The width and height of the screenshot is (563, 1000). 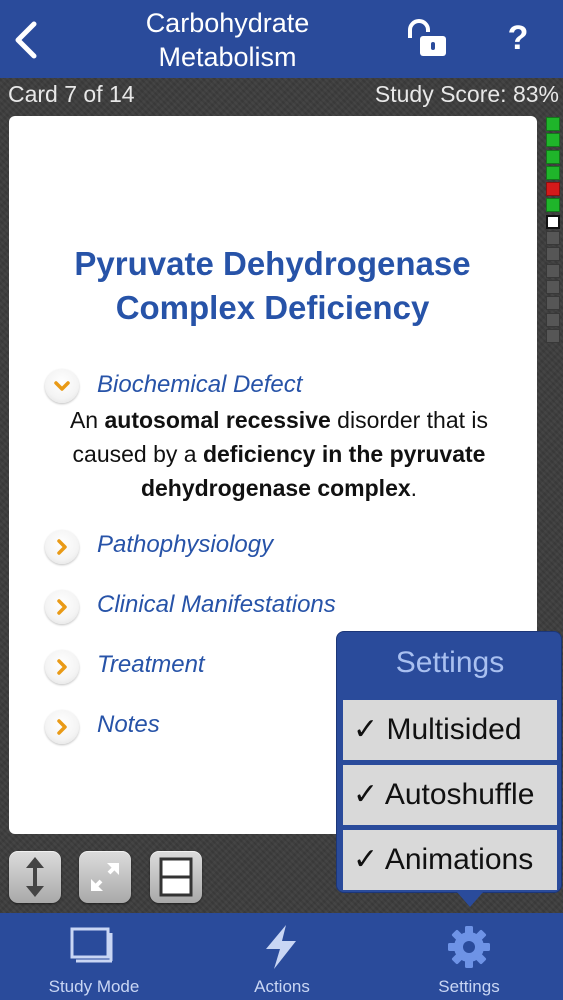 I want to click on progress-square-current, so click(x=553, y=221).